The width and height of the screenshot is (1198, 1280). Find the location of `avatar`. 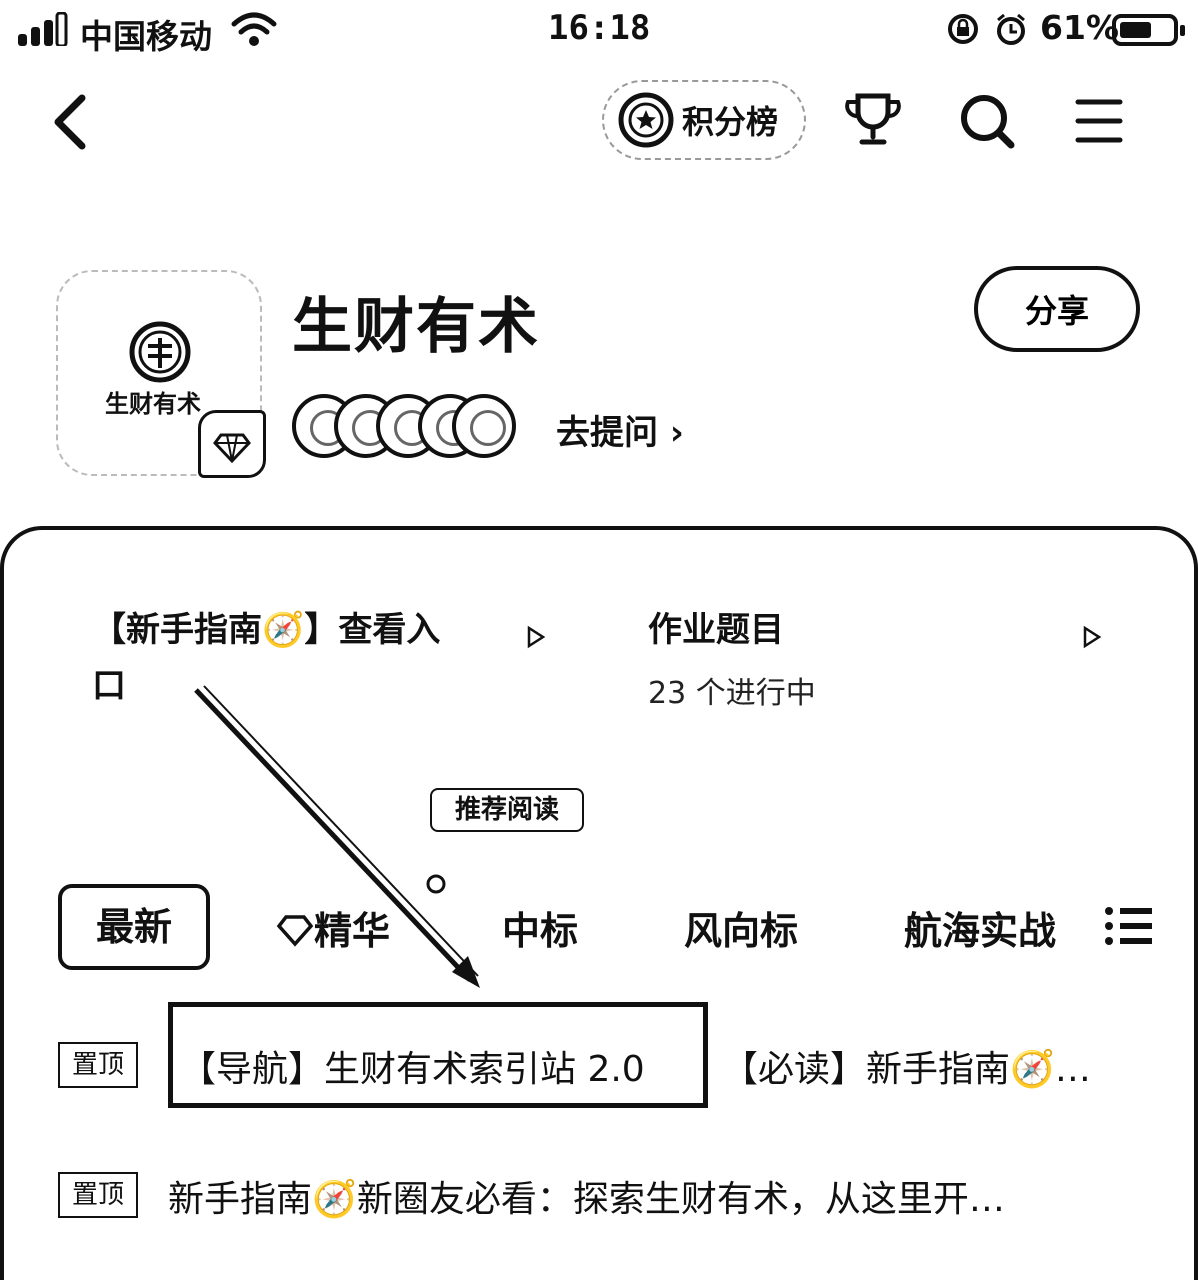

avatar is located at coordinates (484, 426).